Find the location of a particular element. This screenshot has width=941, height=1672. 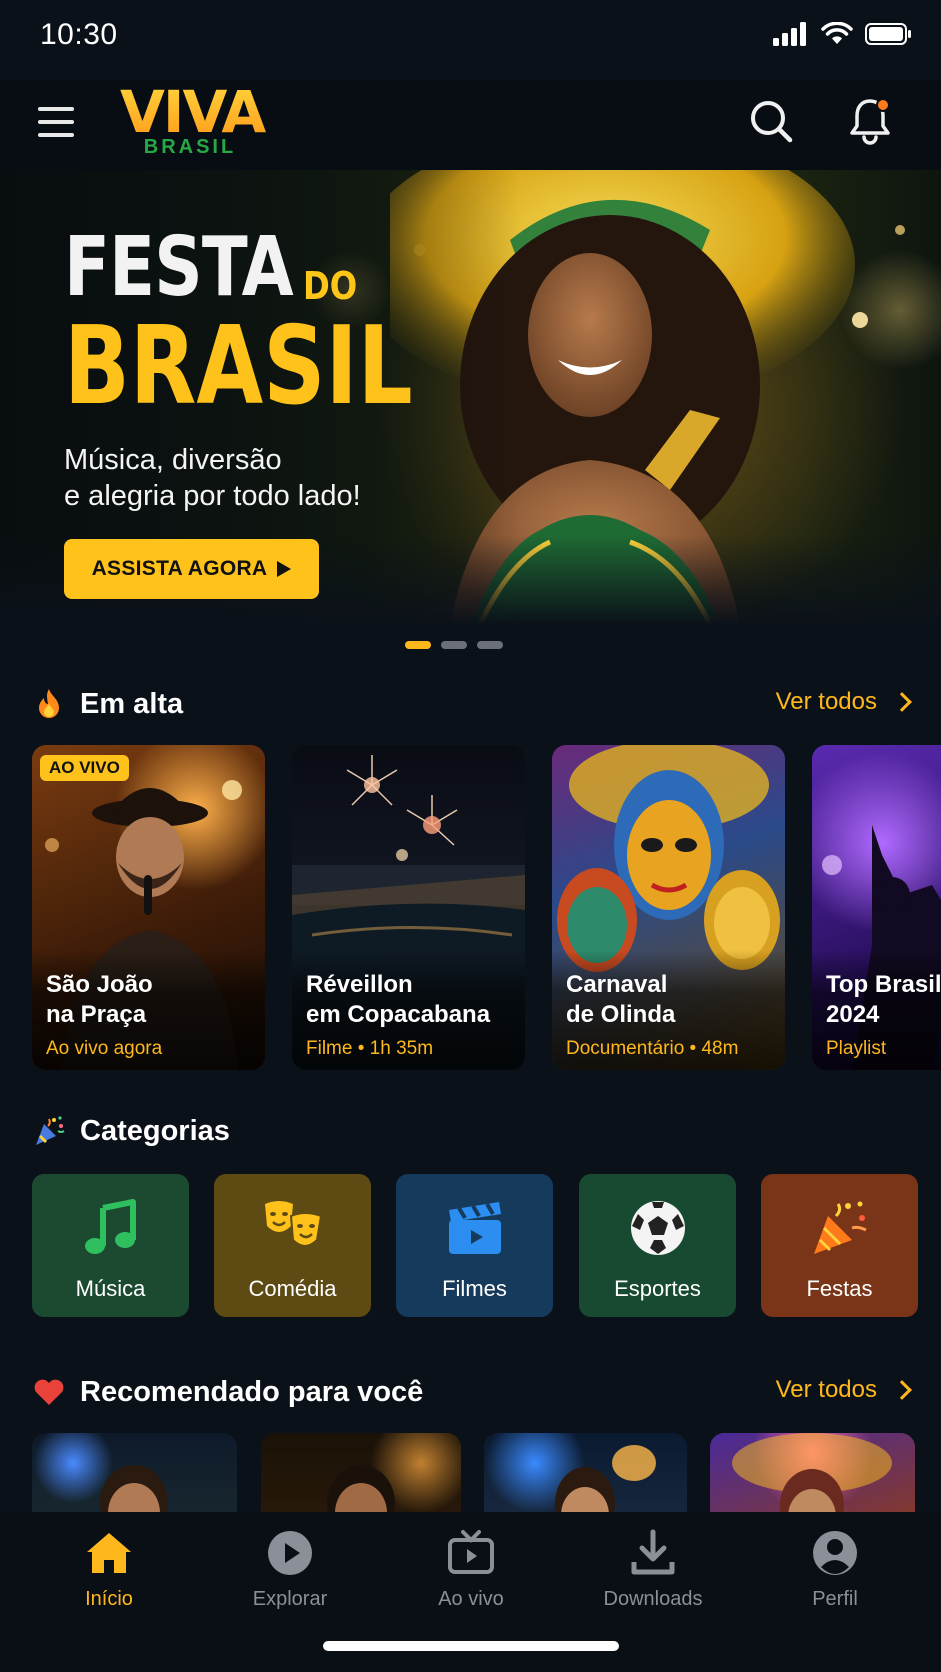

clapperboard-icon is located at coordinates (474, 1228).